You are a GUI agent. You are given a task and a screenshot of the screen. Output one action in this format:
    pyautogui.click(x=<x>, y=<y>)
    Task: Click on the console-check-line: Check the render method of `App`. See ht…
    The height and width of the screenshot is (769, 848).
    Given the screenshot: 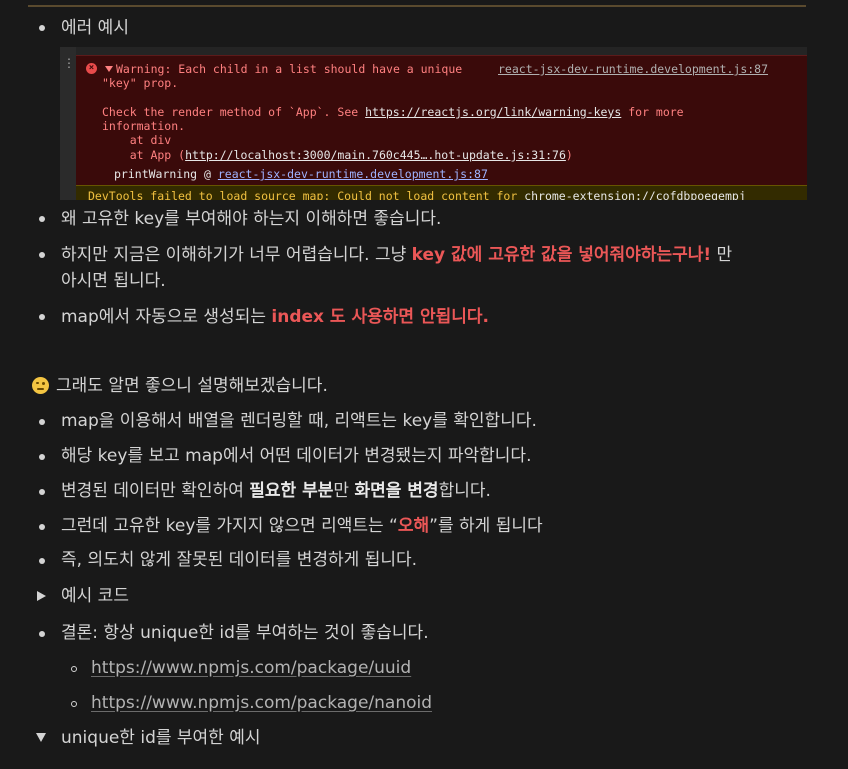 What is the action you would take?
    pyautogui.click(x=393, y=112)
    